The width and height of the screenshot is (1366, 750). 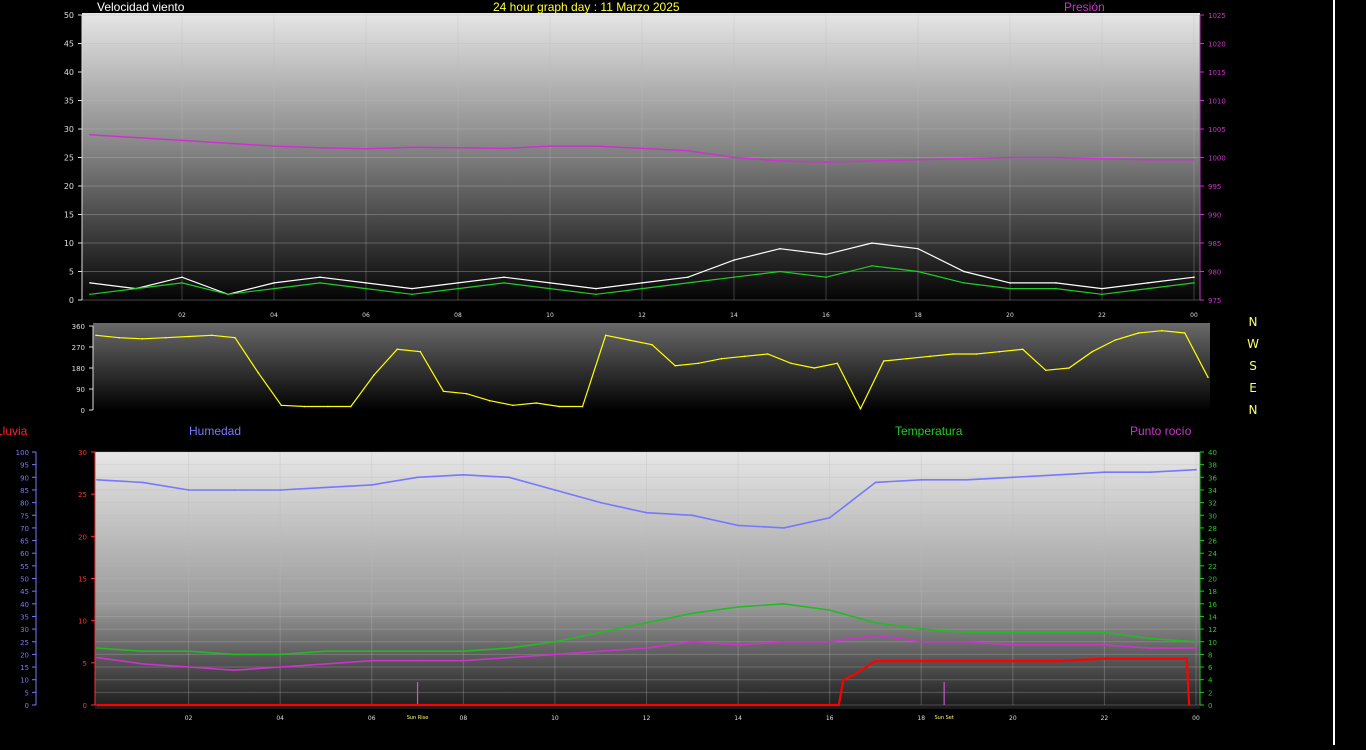 I want to click on wind-y-tick-label: 45, so click(x=69, y=44).